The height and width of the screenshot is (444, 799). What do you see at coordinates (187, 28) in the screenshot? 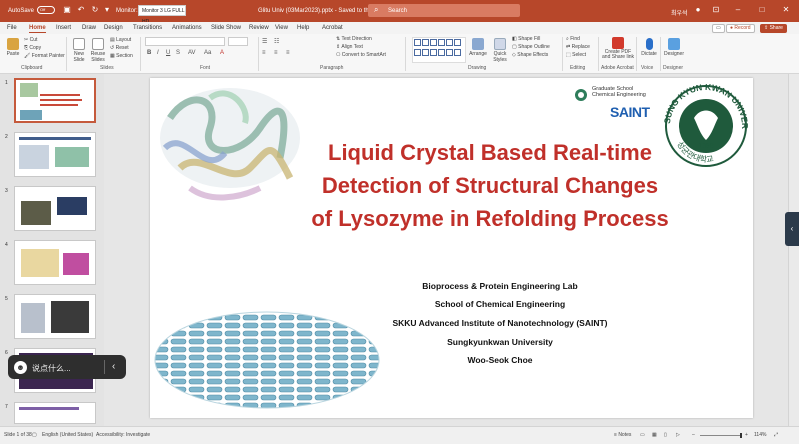
I see `tab-animations: Animations` at bounding box center [187, 28].